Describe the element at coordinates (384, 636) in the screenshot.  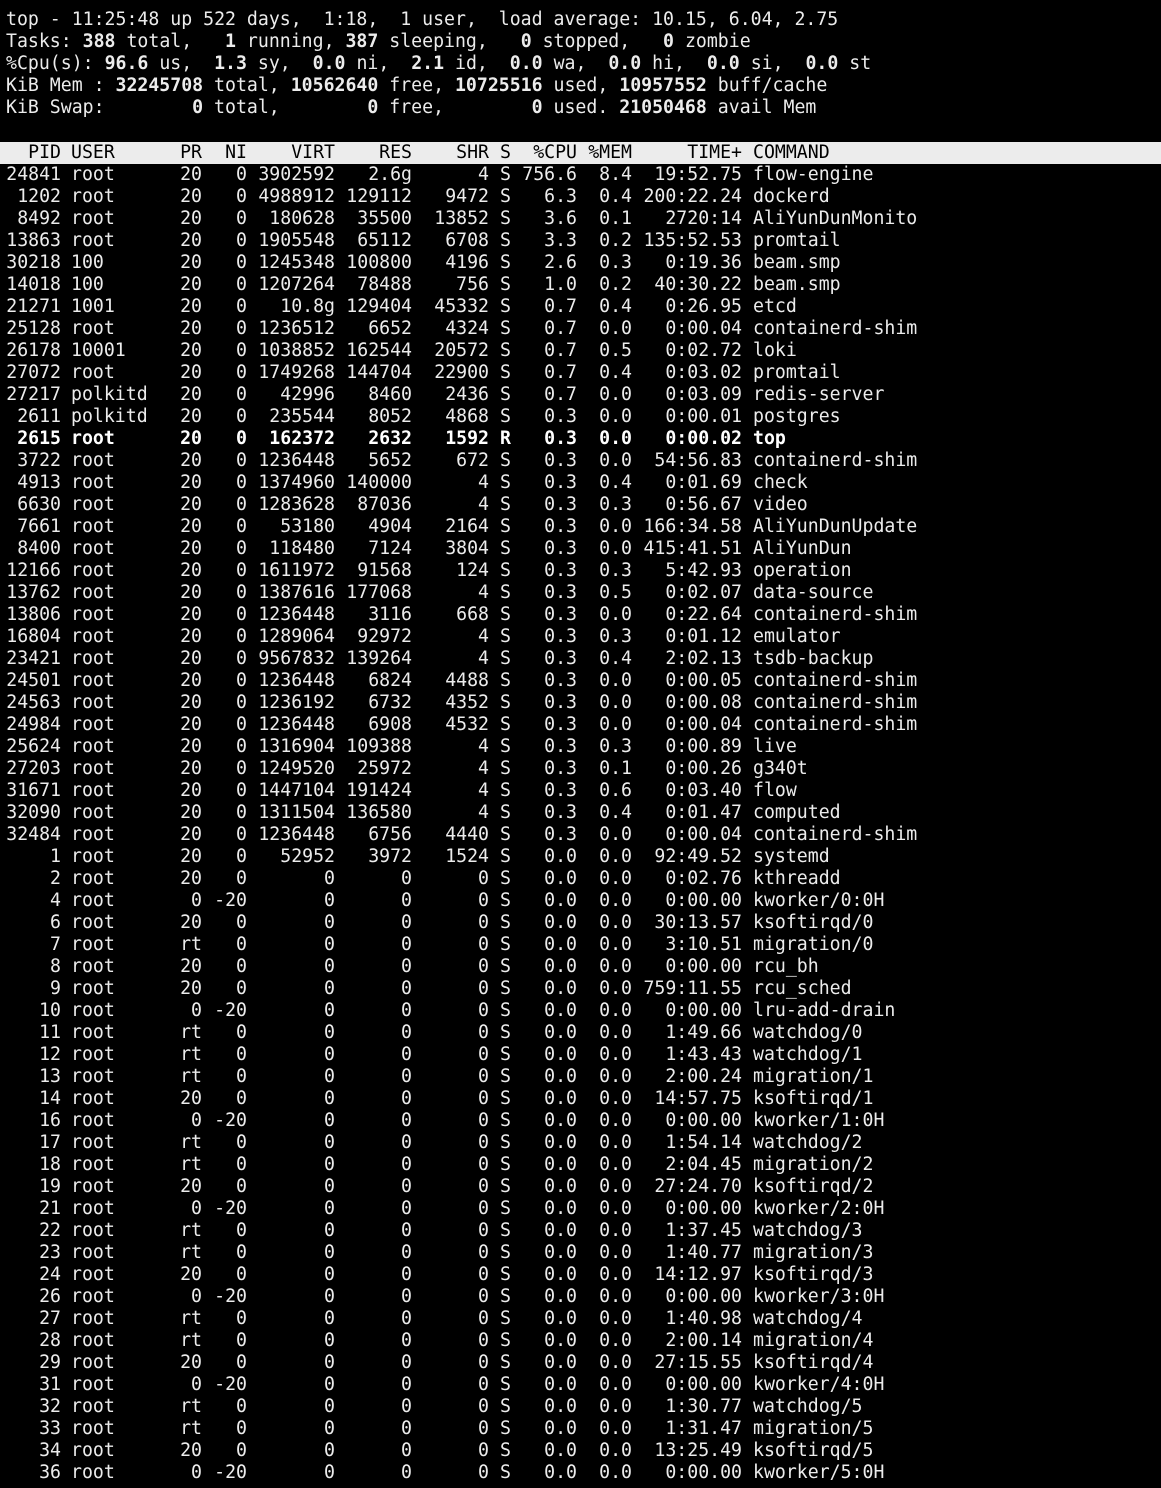
I see `cell-res: 92972` at that location.